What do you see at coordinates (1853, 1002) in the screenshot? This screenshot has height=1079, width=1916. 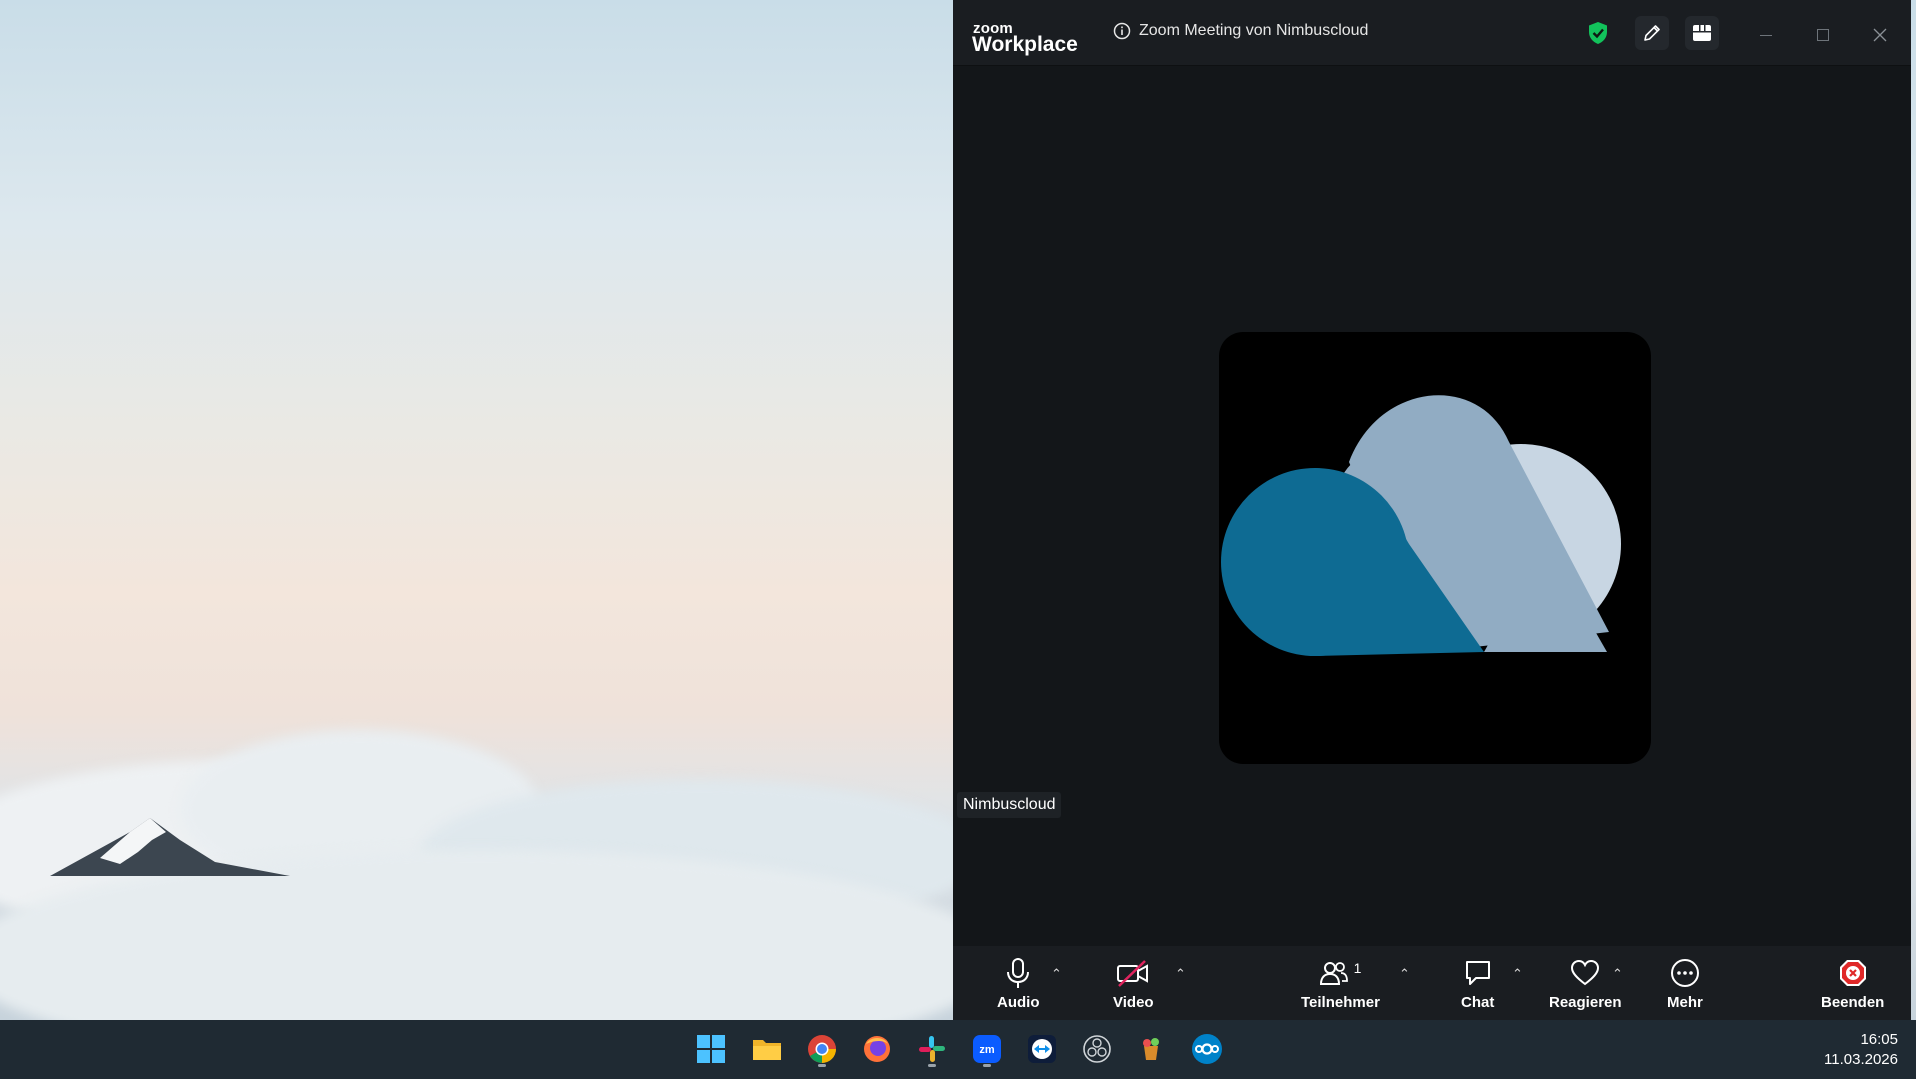 I see `end-meeting-label: Beenden` at bounding box center [1853, 1002].